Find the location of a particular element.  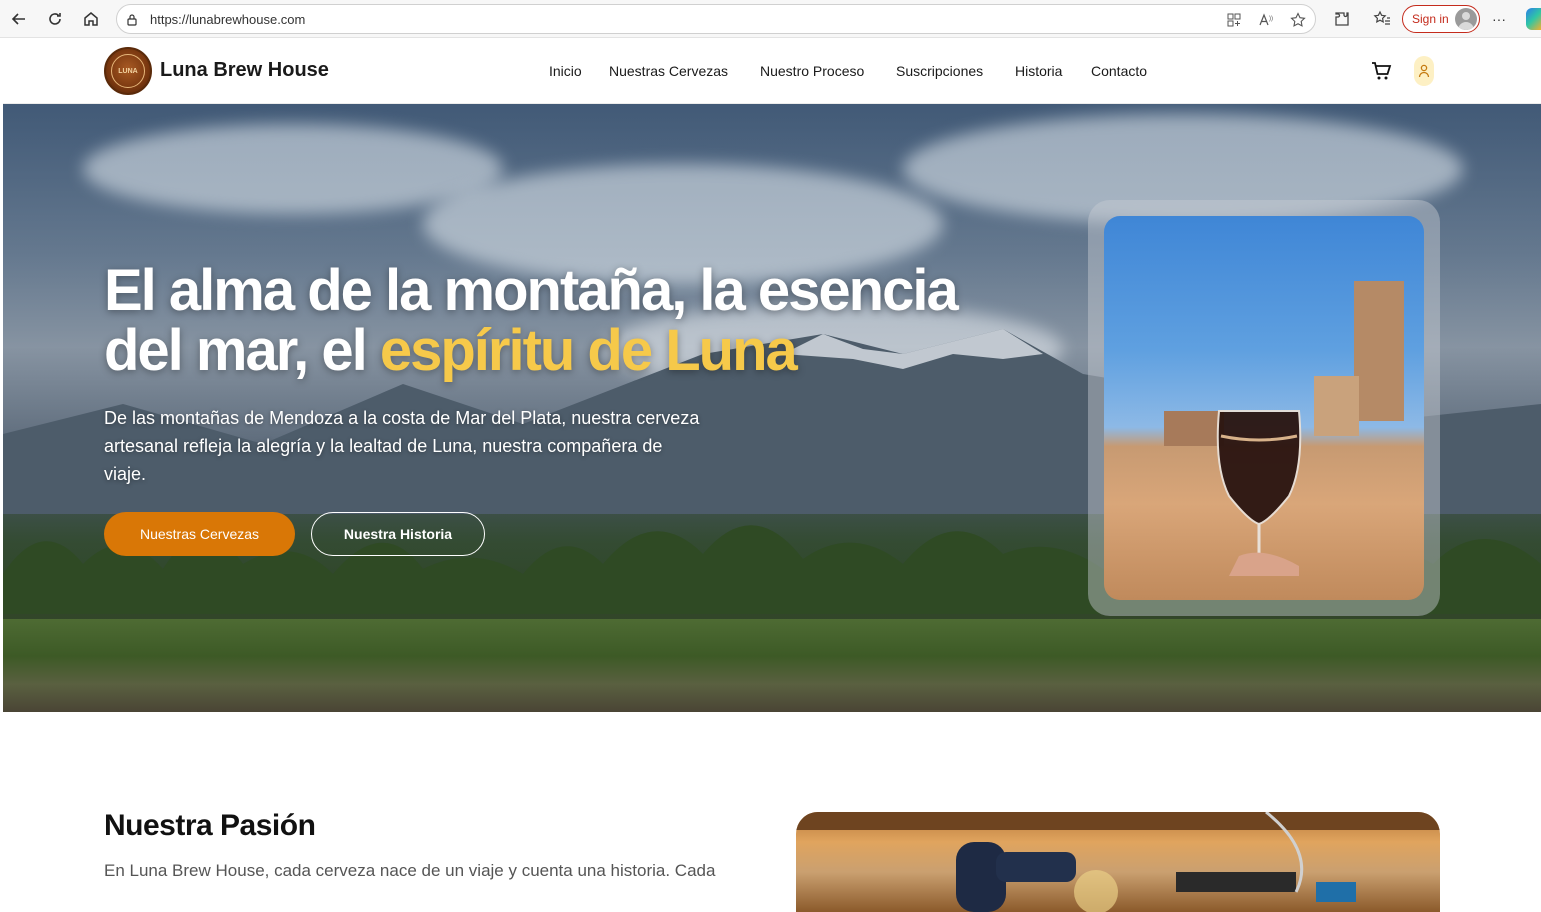

copilot-icon is located at coordinates (1533, 19).